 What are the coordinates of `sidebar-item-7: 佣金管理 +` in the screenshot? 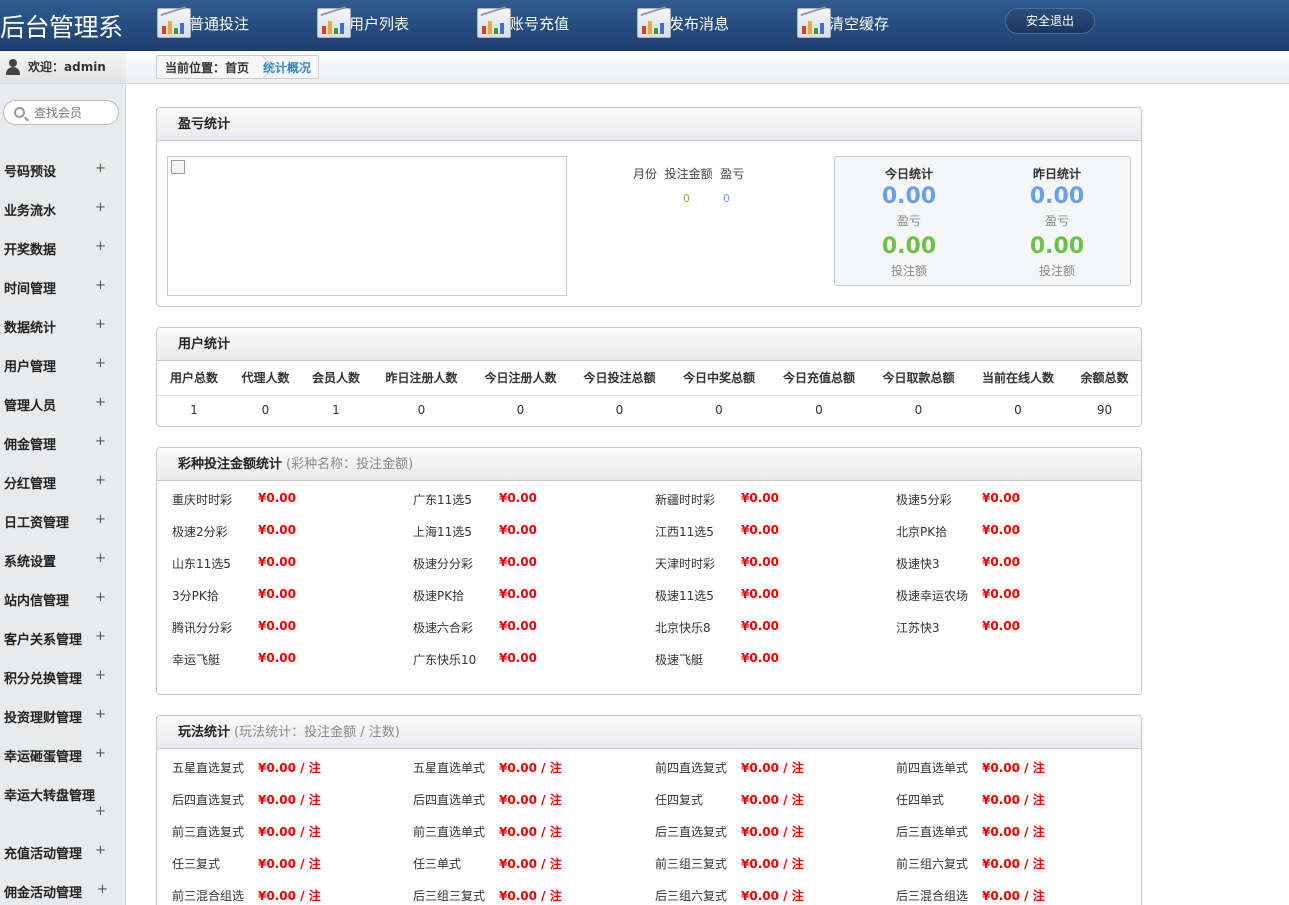 It's located at (63, 441).